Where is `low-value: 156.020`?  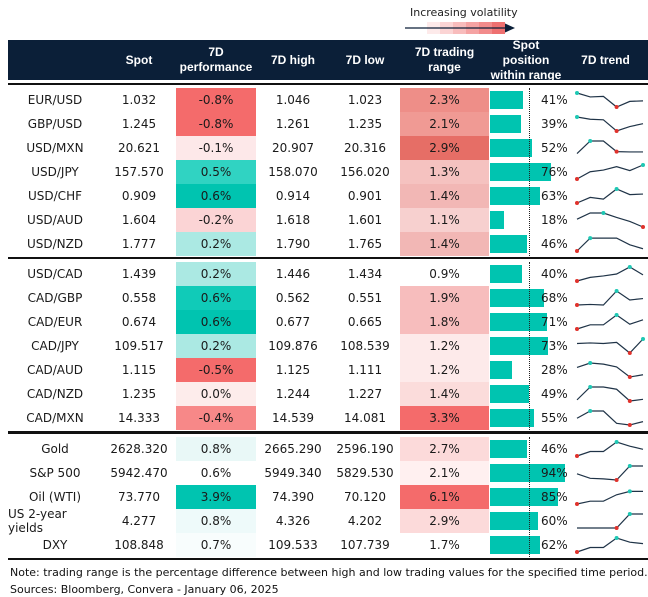 low-value: 156.020 is located at coordinates (365, 172).